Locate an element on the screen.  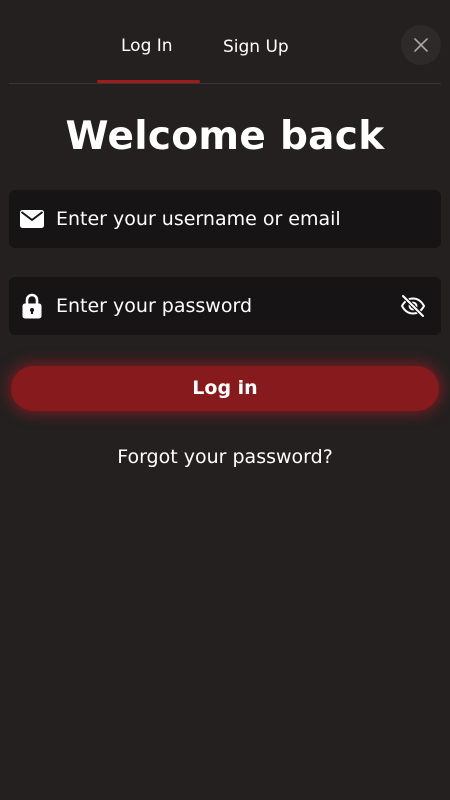
lock-icon is located at coordinates (32, 306).